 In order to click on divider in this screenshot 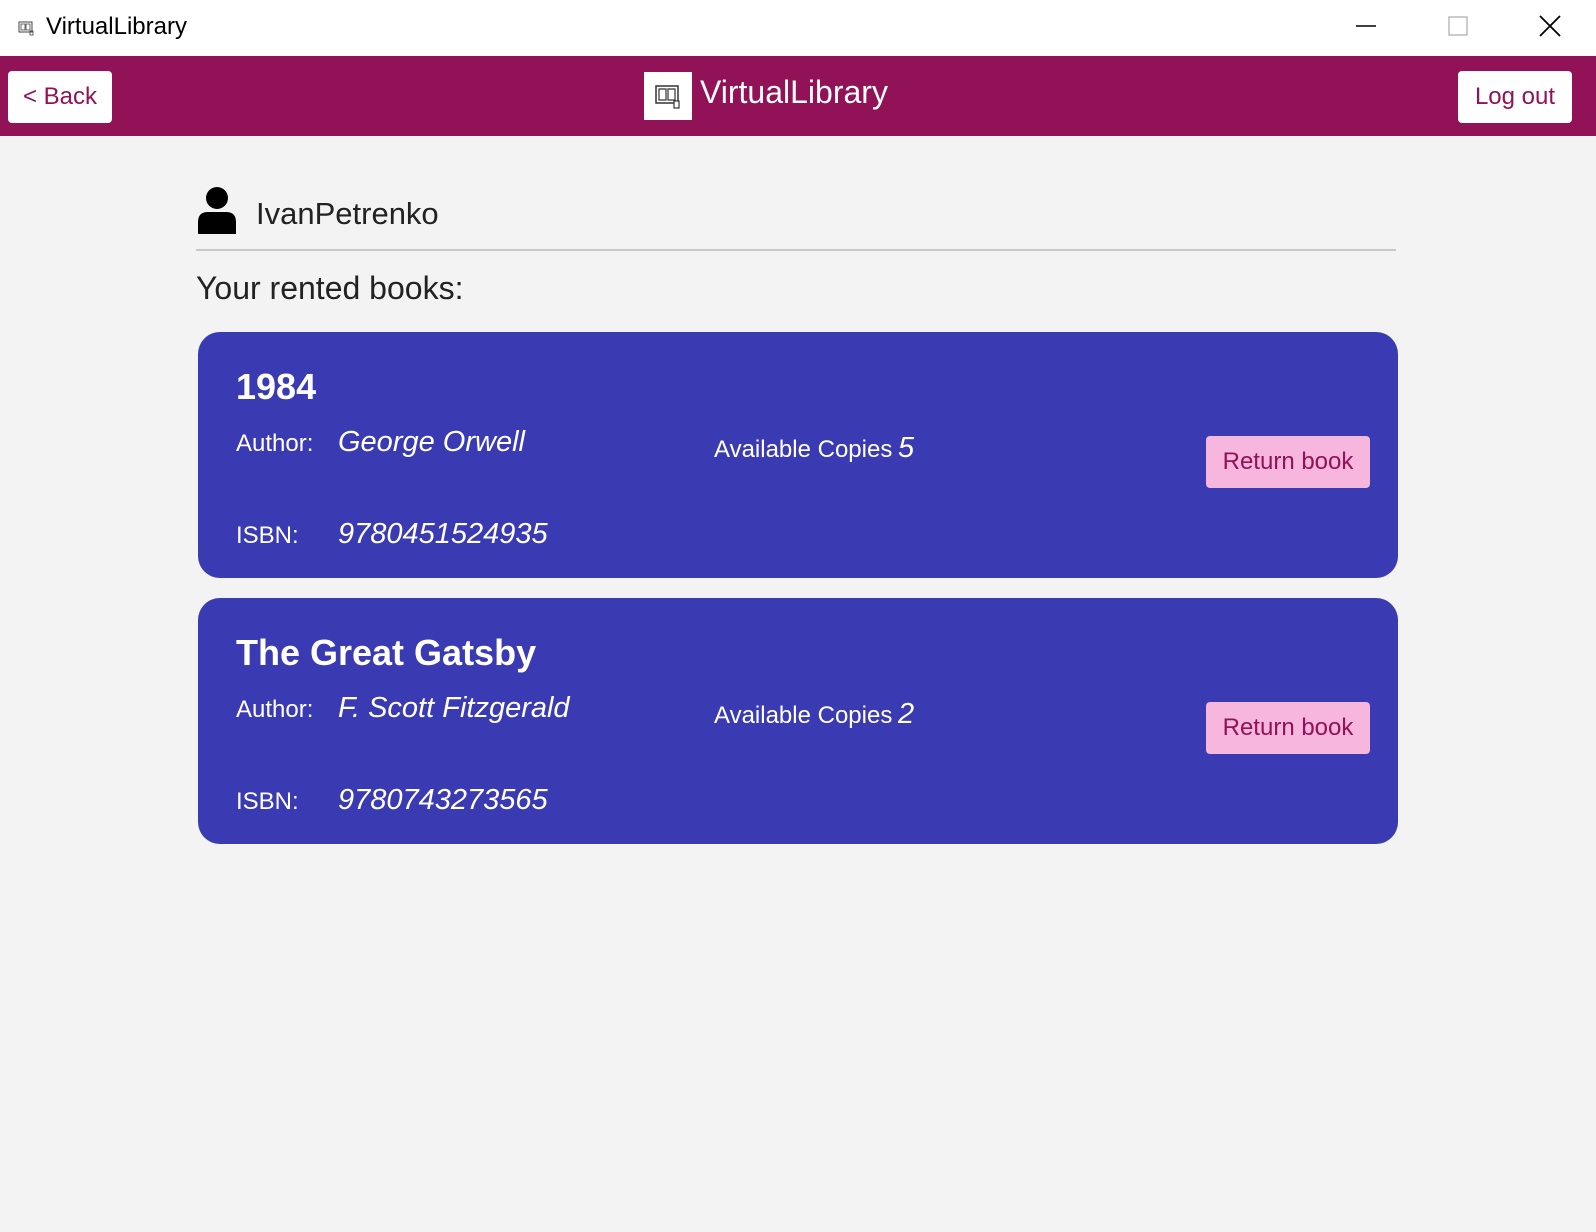, I will do `click(796, 250)`.